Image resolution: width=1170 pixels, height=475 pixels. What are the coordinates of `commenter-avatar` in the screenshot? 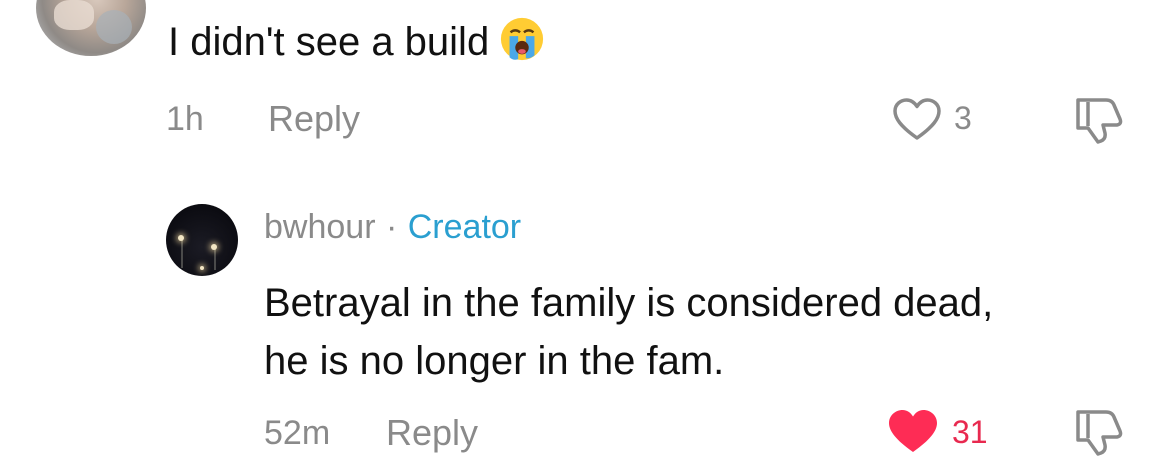 It's located at (91, 28).